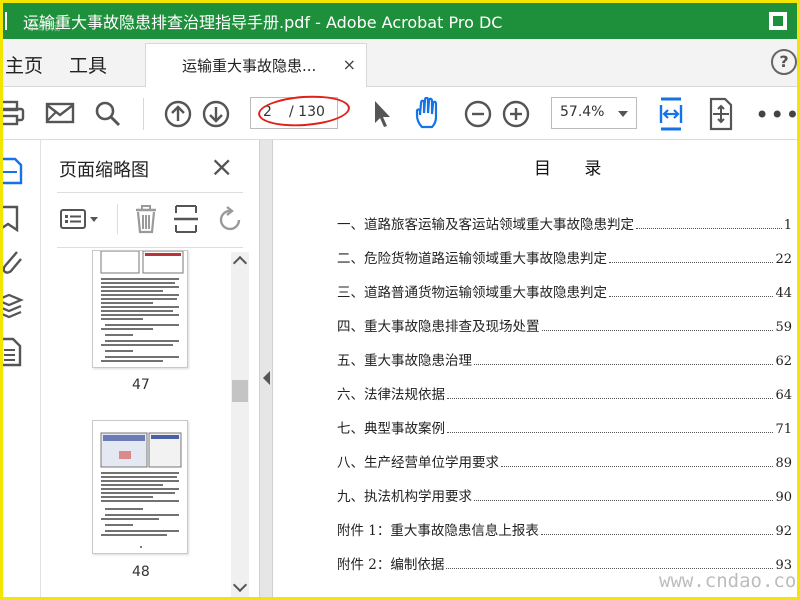  What do you see at coordinates (88, 64) in the screenshot?
I see `nav-tools: 工具` at bounding box center [88, 64].